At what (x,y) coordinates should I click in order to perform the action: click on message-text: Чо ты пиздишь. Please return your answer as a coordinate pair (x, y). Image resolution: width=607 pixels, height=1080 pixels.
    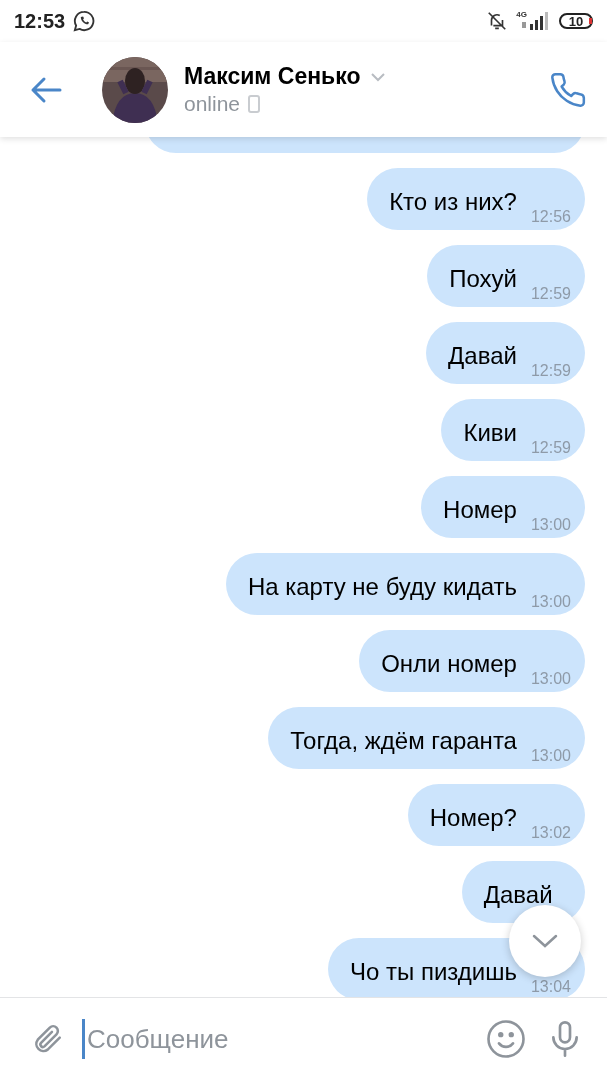
    Looking at the image, I should click on (433, 972).